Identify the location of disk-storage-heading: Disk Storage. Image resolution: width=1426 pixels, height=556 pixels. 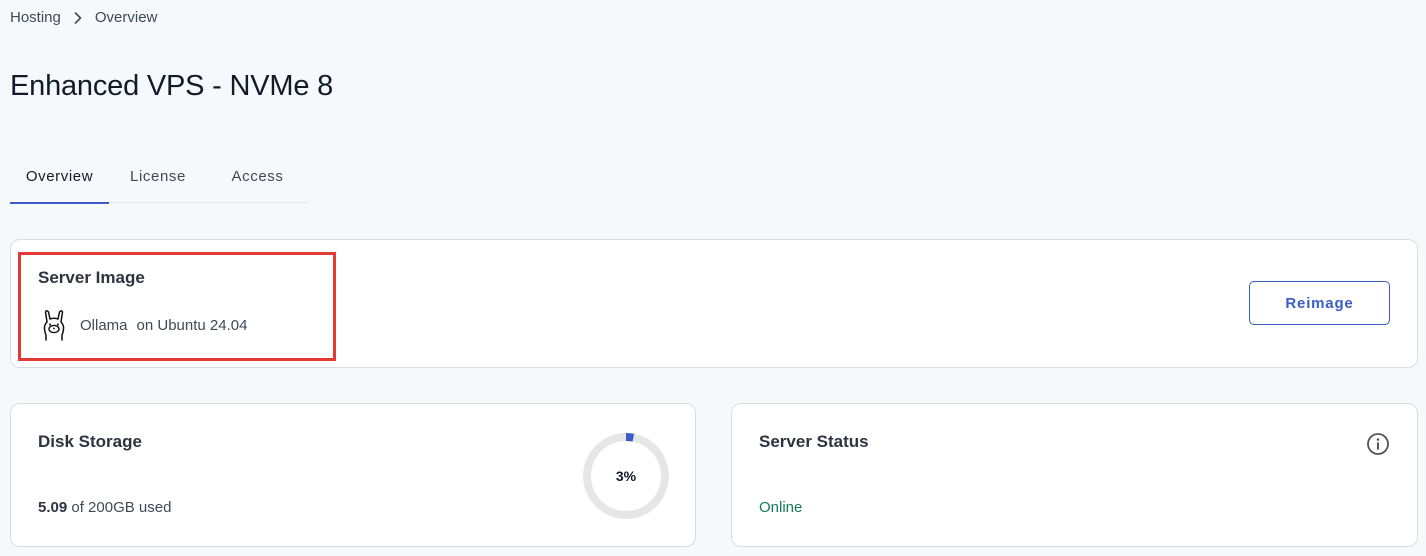
(90, 441).